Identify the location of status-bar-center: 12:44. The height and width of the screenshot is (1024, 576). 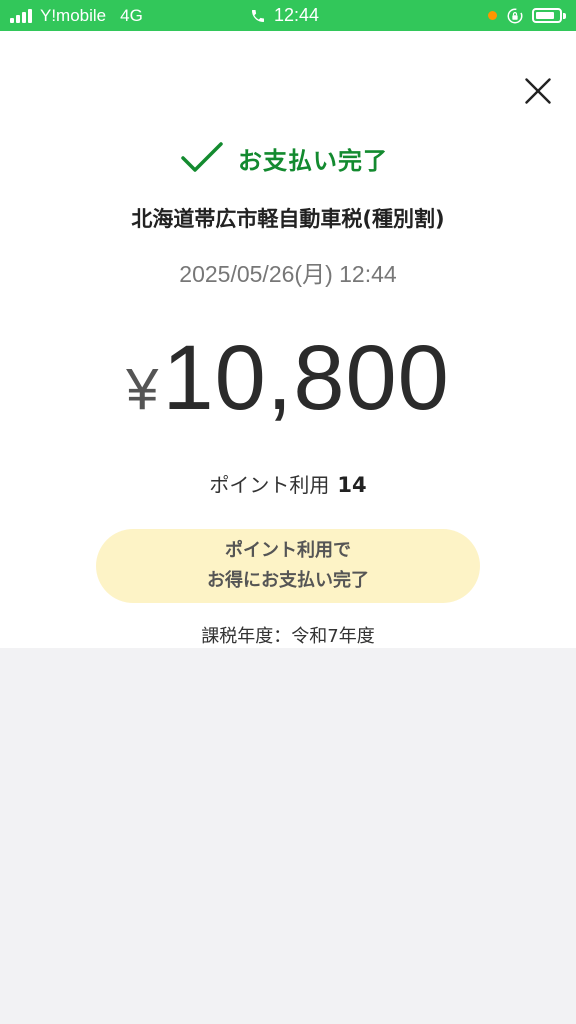
(284, 15).